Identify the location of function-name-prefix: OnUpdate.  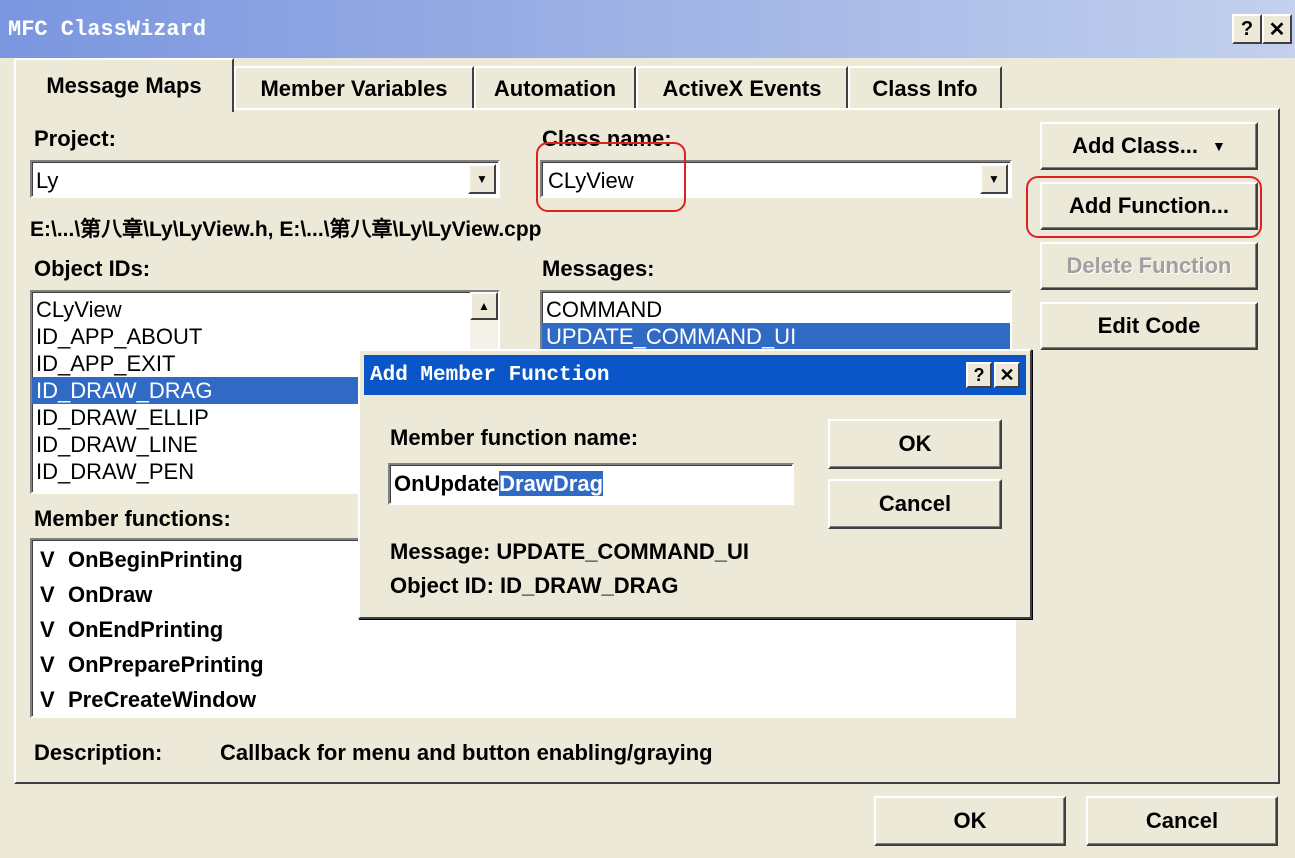
(447, 483).